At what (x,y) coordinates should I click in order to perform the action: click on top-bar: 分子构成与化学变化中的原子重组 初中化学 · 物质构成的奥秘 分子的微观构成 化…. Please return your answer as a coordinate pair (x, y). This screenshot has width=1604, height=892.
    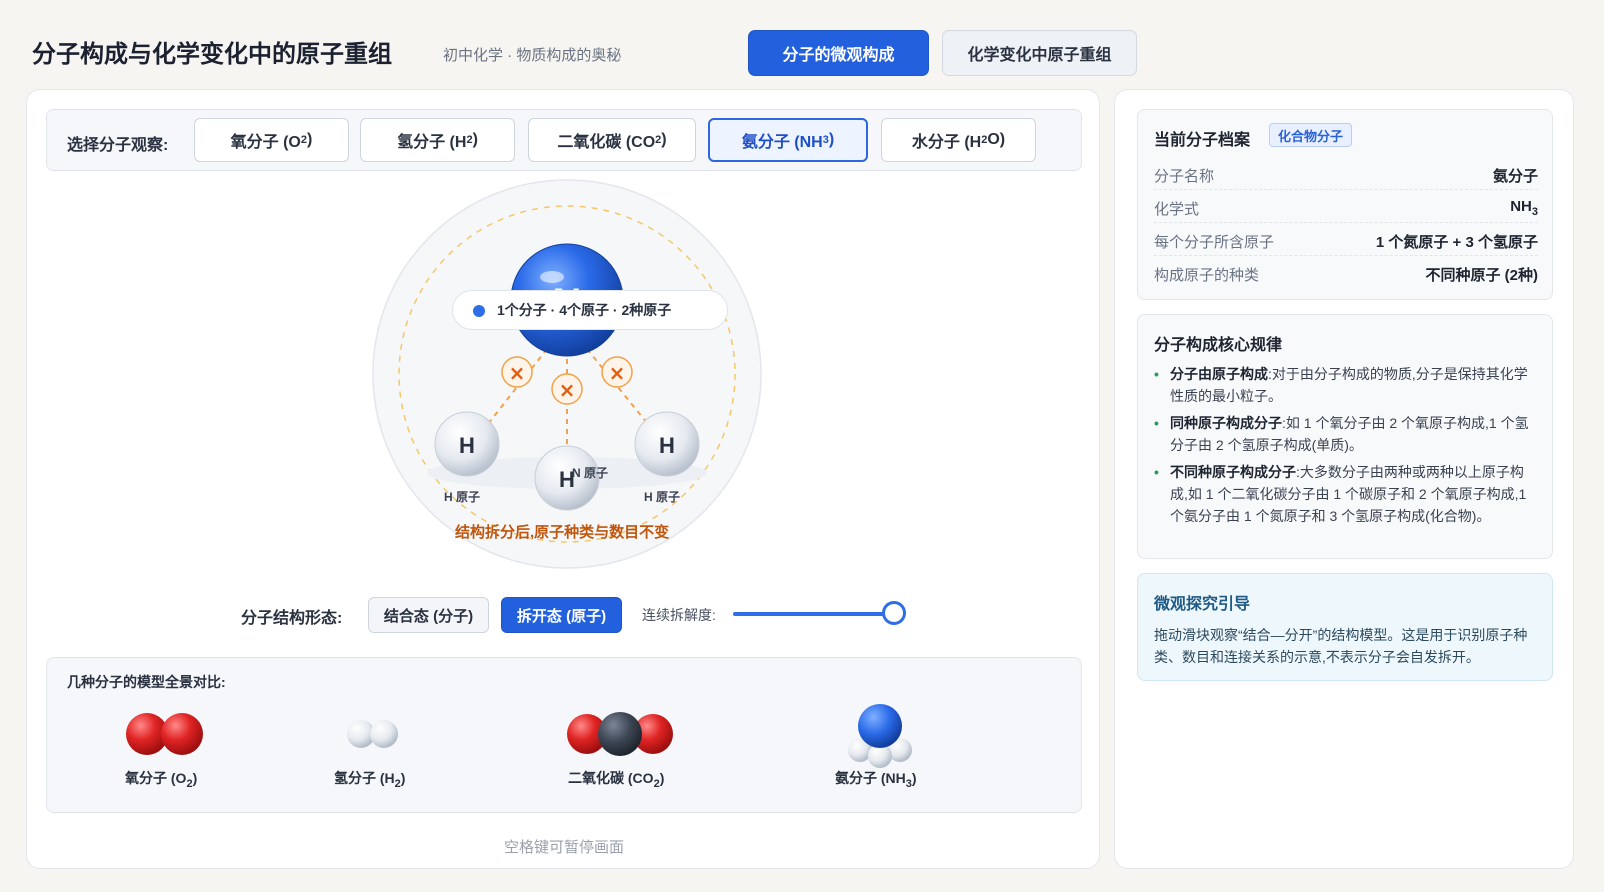
    Looking at the image, I should click on (802, 45).